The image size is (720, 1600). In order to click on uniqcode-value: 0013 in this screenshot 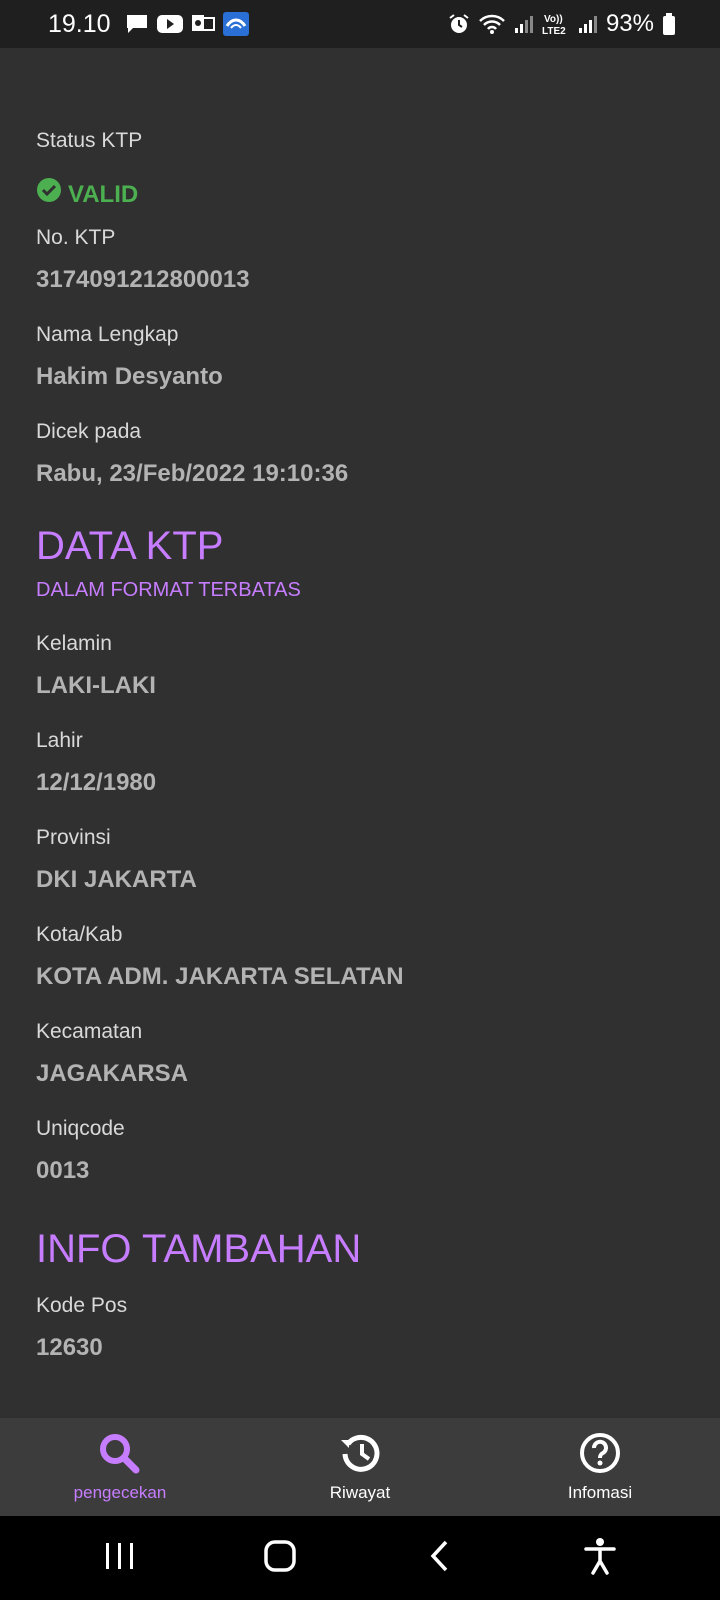, I will do `click(63, 1170)`.